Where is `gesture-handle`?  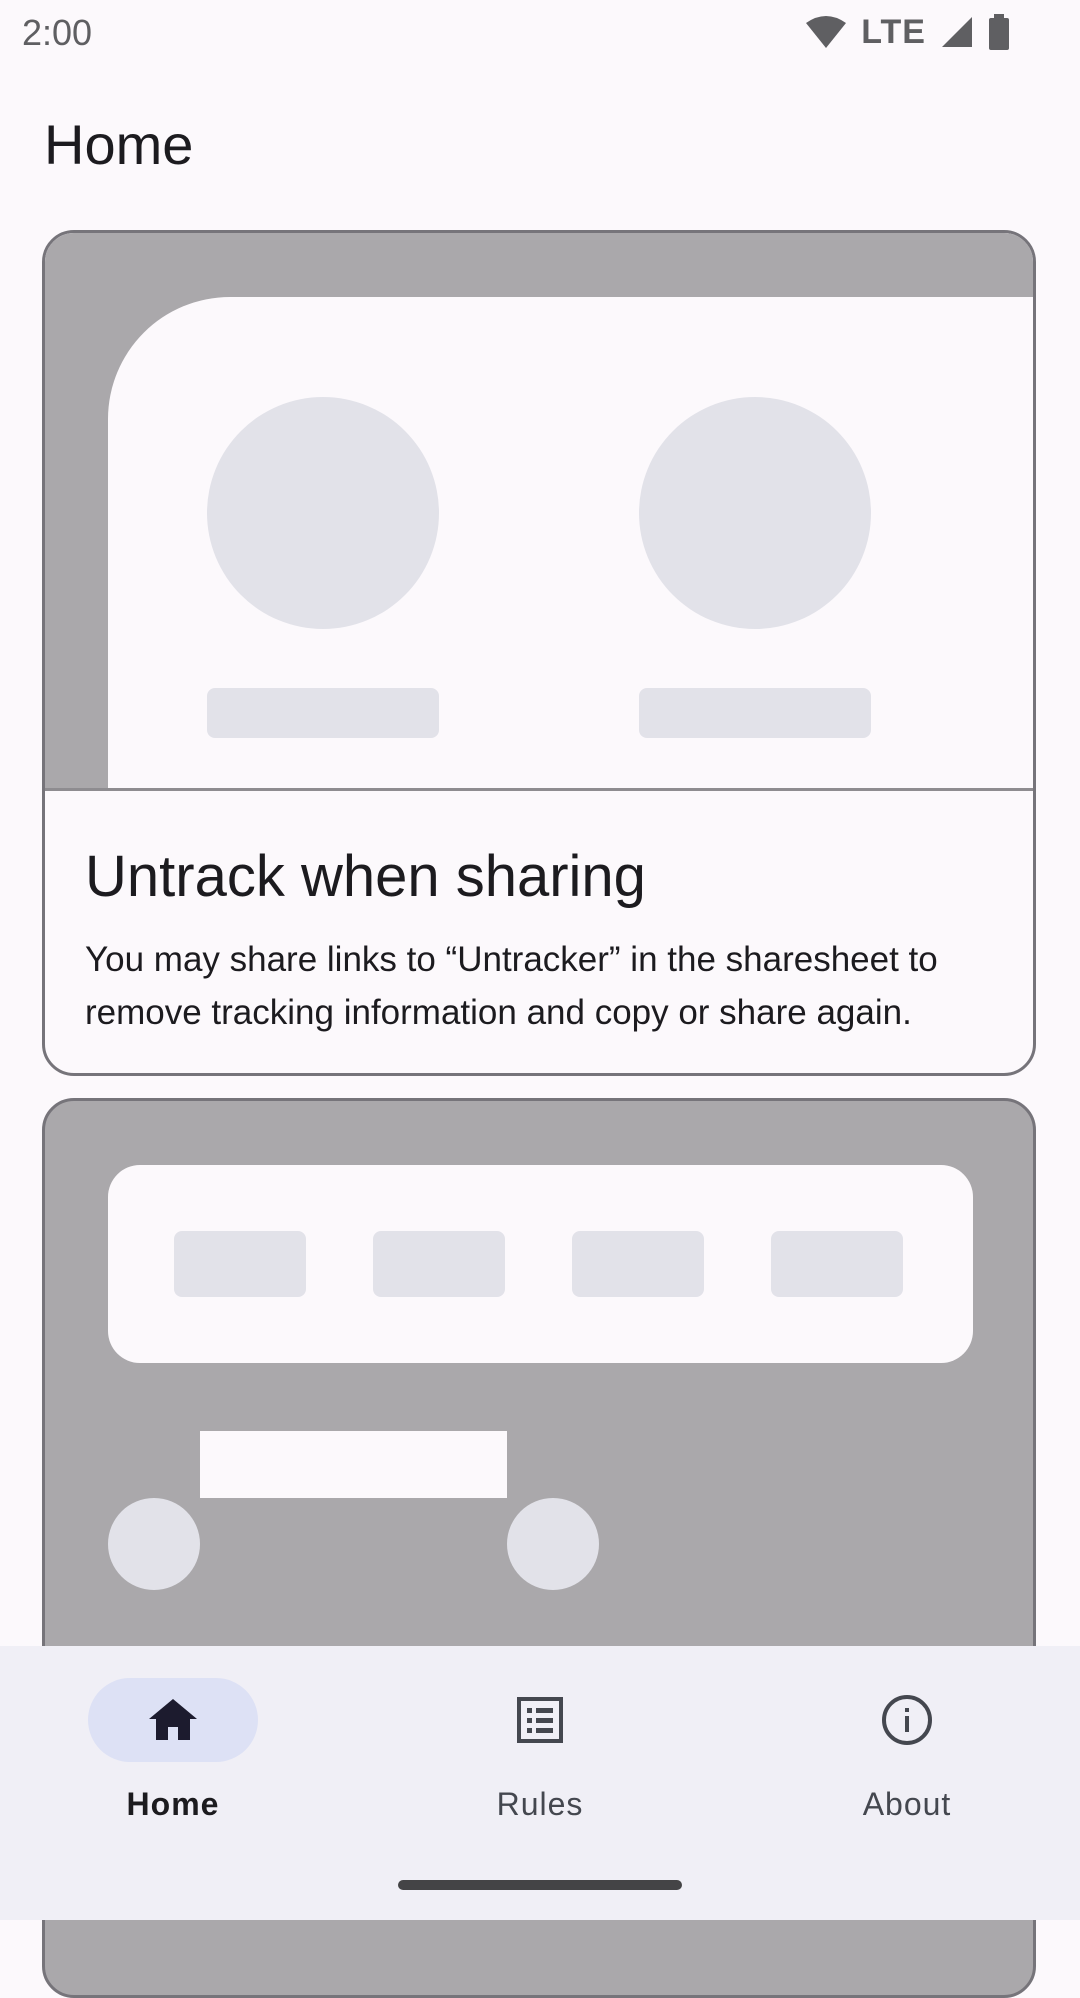 gesture-handle is located at coordinates (540, 1885).